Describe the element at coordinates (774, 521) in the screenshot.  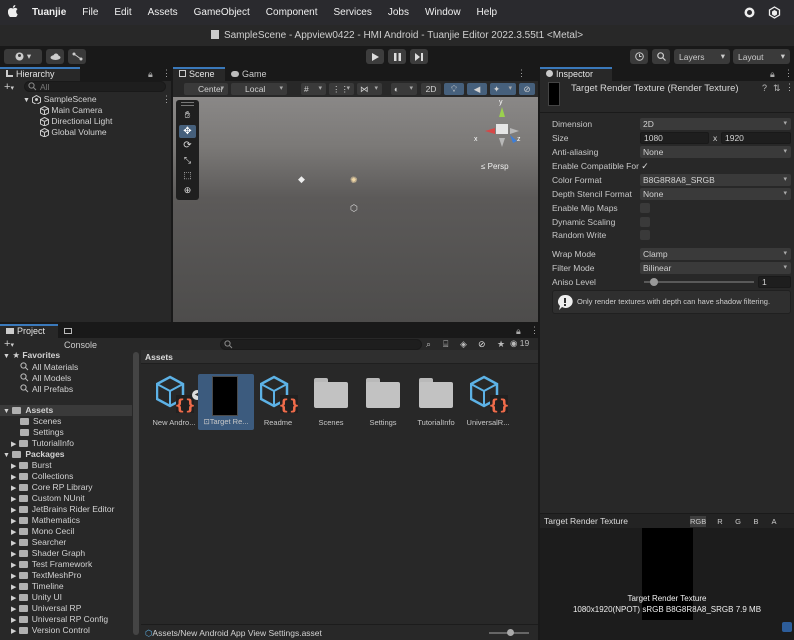
I see `channel-a-button: A` at that location.